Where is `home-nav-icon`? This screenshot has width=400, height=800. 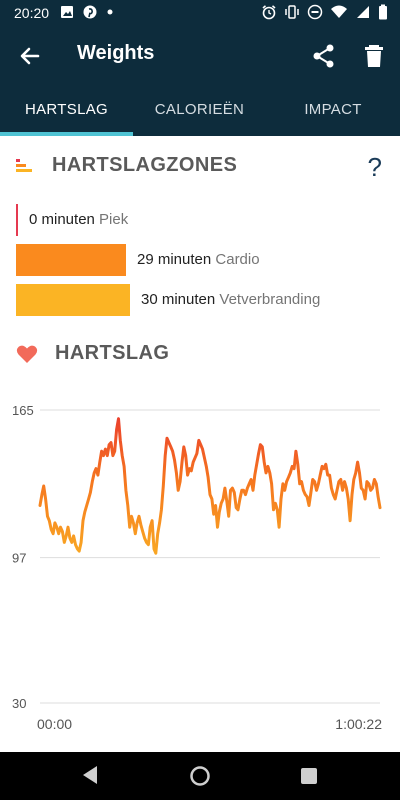 home-nav-icon is located at coordinates (200, 776).